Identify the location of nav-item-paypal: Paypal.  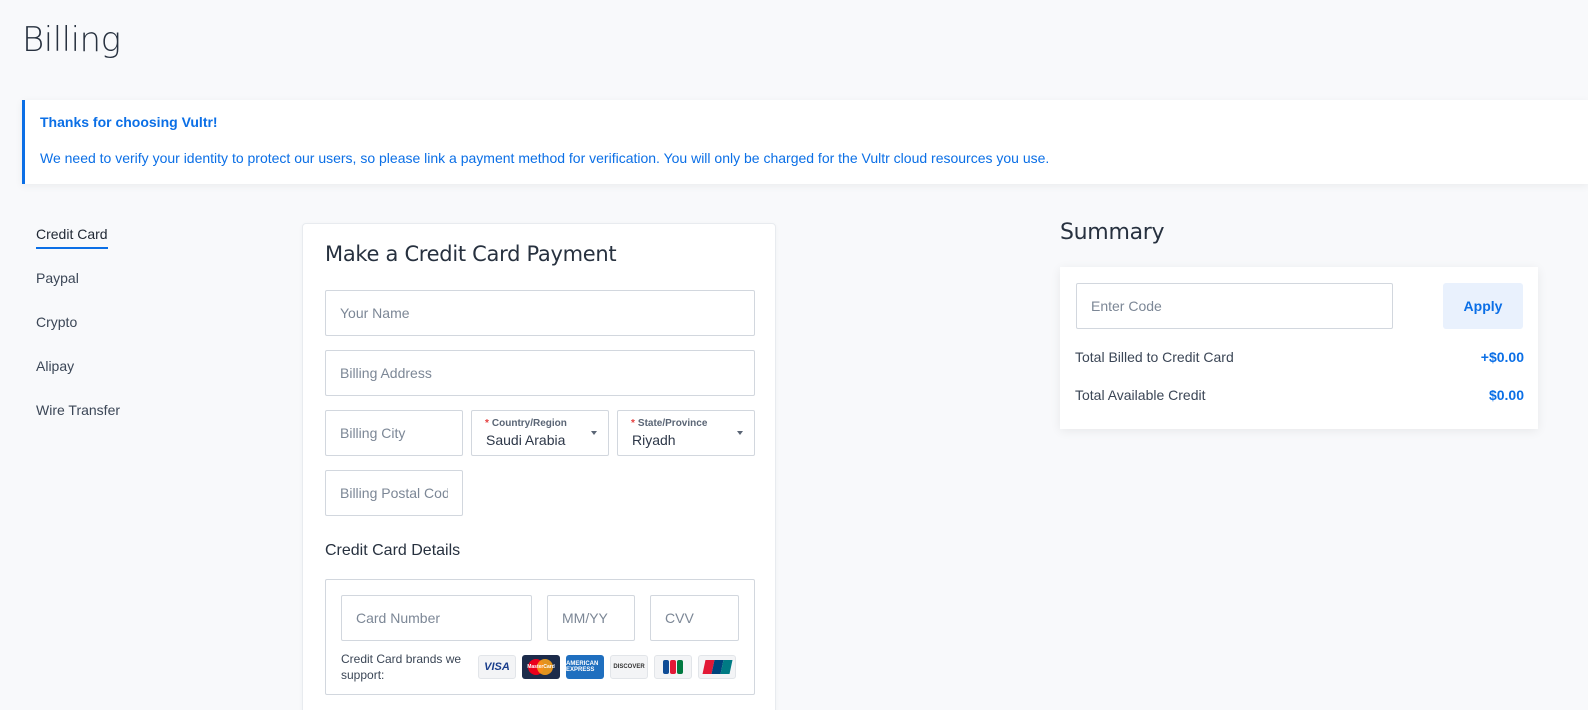
(78, 278).